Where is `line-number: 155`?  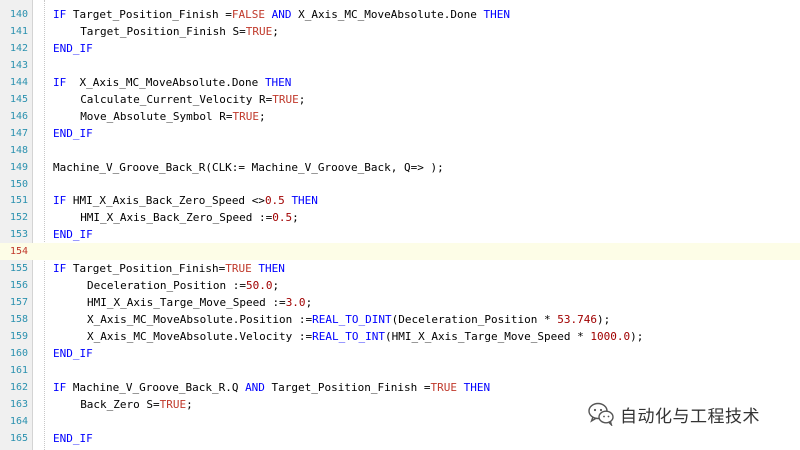
line-number: 155 is located at coordinates (18, 269).